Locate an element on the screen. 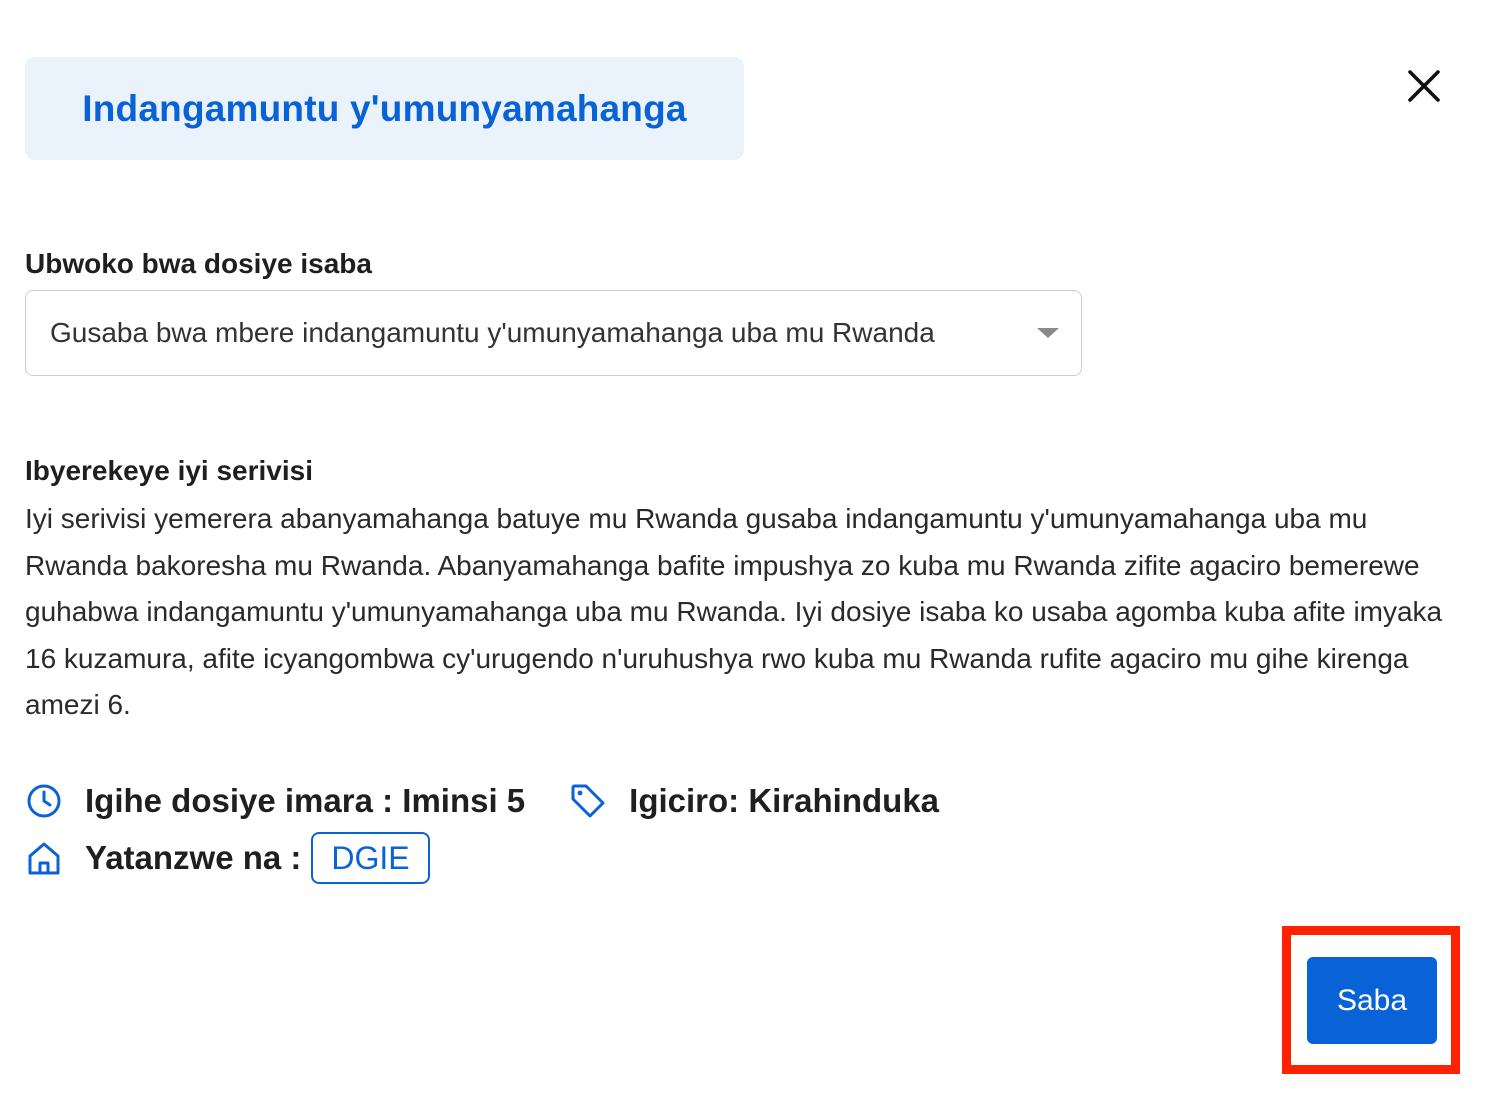  provider-label: Yatanzwe na : is located at coordinates (193, 857).